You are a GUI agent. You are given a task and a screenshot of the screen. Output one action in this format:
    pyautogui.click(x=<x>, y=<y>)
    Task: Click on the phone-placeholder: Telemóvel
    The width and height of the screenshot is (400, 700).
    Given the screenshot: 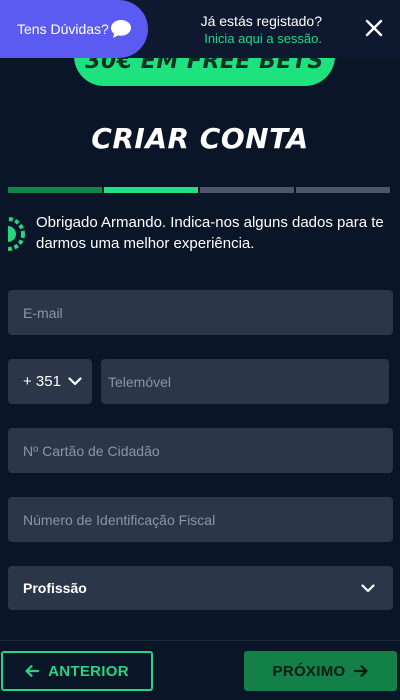 What is the action you would take?
    pyautogui.click(x=140, y=381)
    